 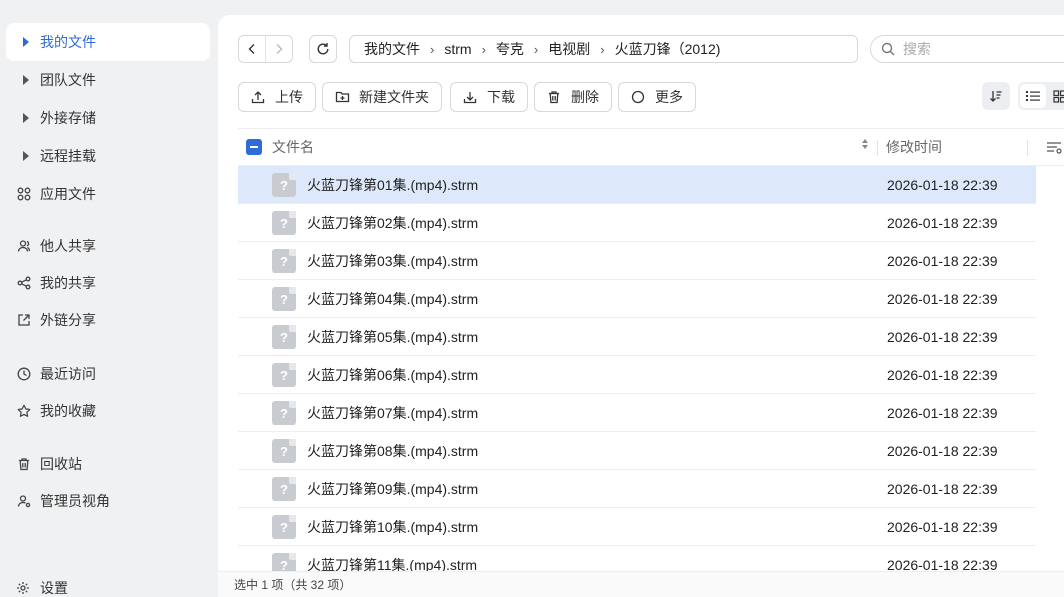 I want to click on column-header-name: 文件名, so click(x=562, y=147).